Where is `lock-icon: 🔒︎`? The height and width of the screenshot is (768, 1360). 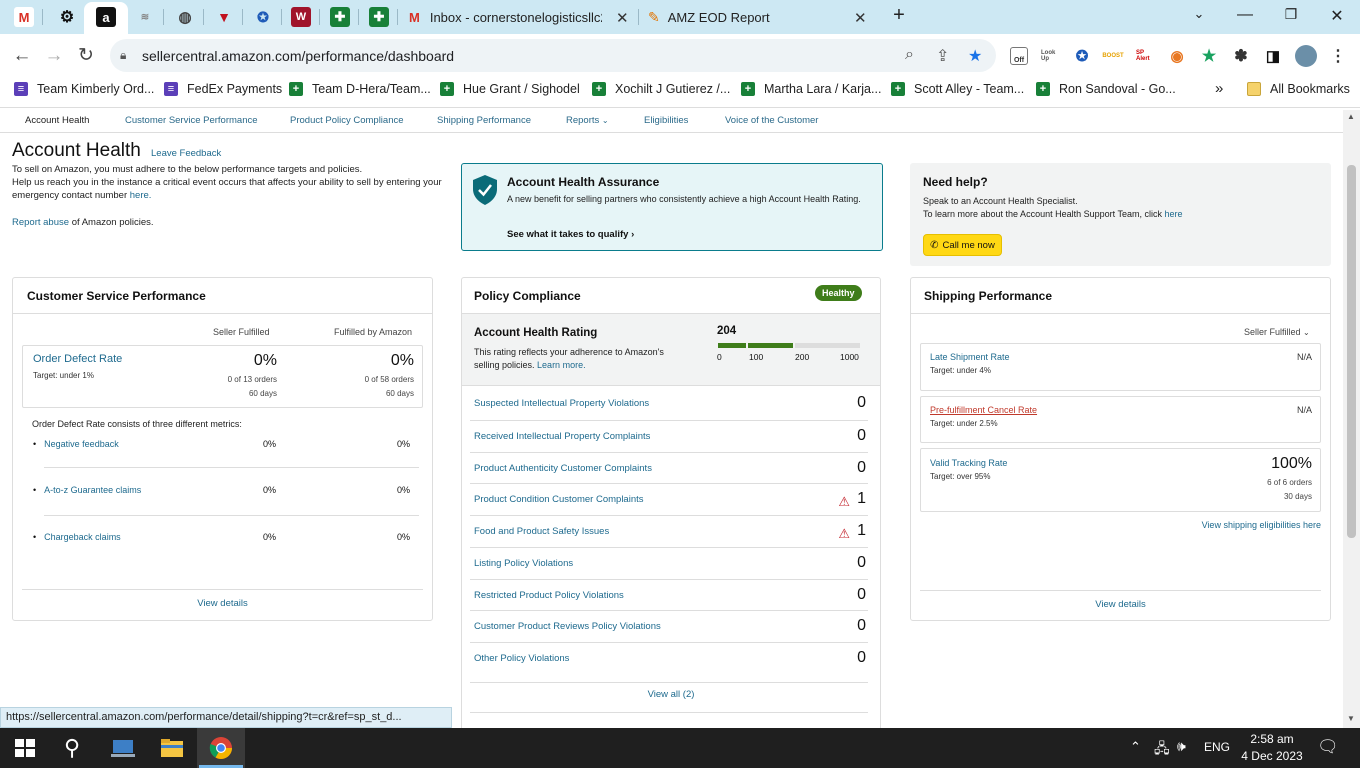 lock-icon: 🔒︎ is located at coordinates (123, 55).